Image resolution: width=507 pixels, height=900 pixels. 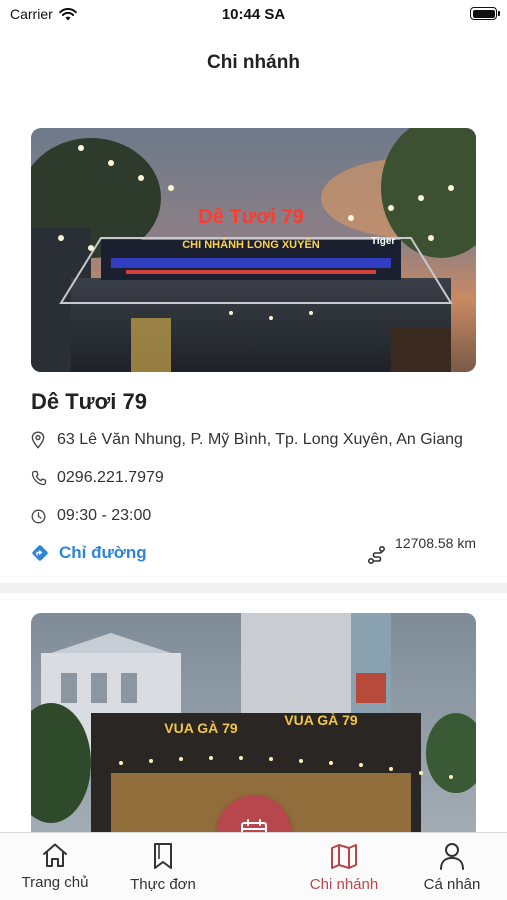 I want to click on directions-button: Chỉ đường, so click(x=89, y=553).